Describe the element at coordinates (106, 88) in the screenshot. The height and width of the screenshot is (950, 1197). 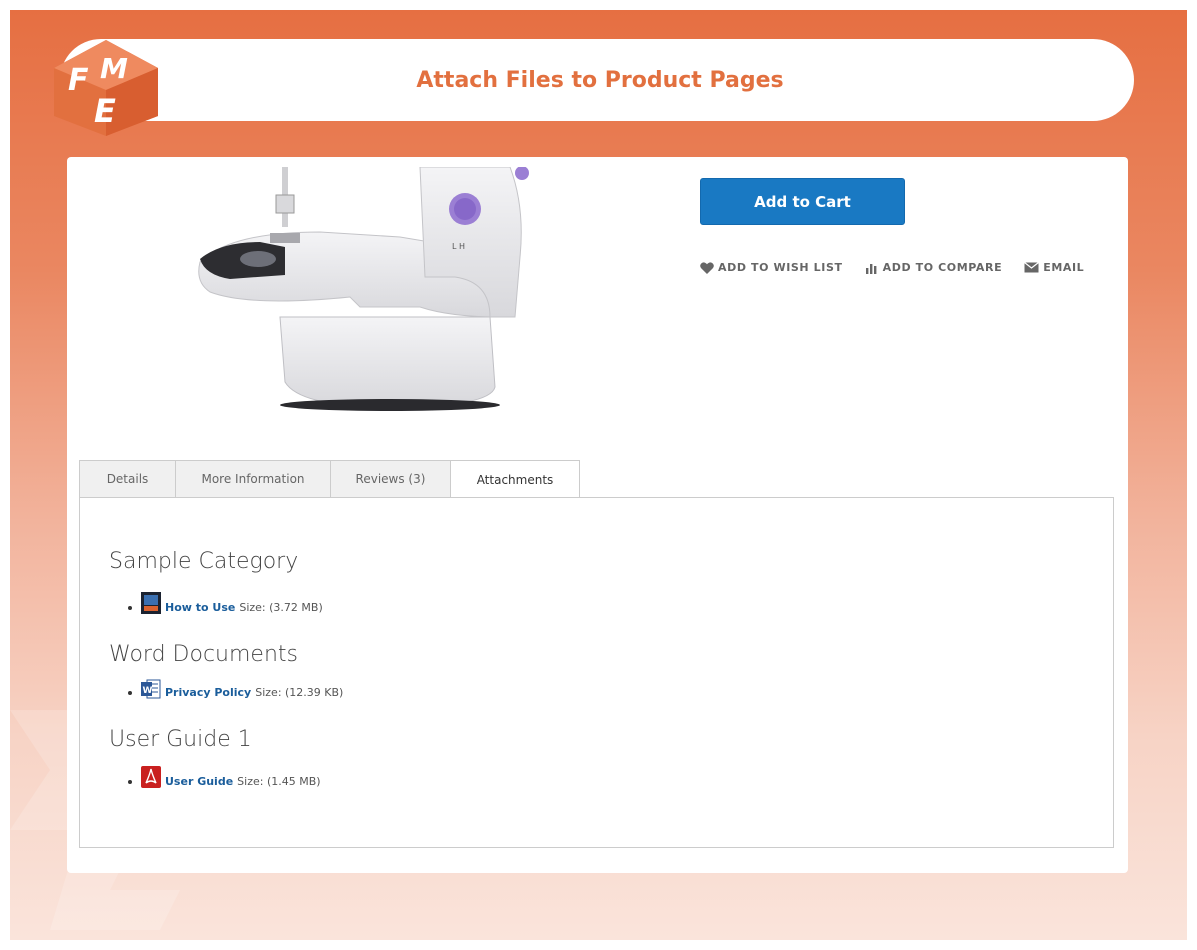
I see `fme-logo-icon: F M E` at that location.